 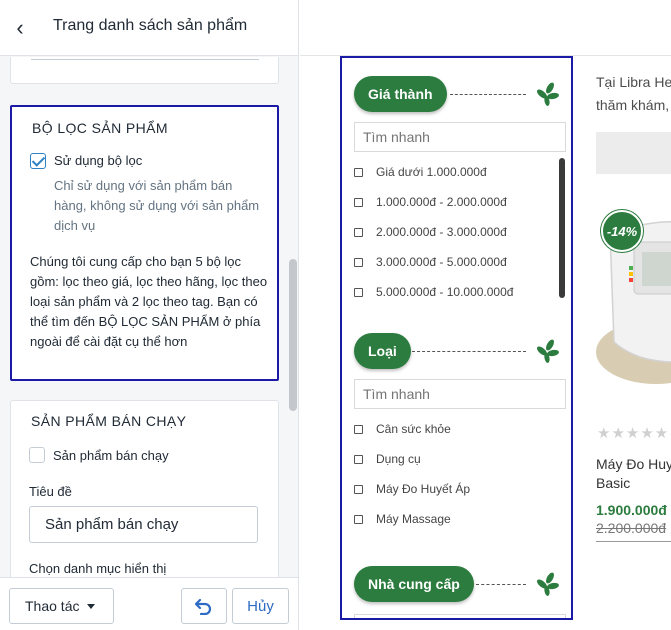 I want to click on undo-button, so click(x=204, y=606).